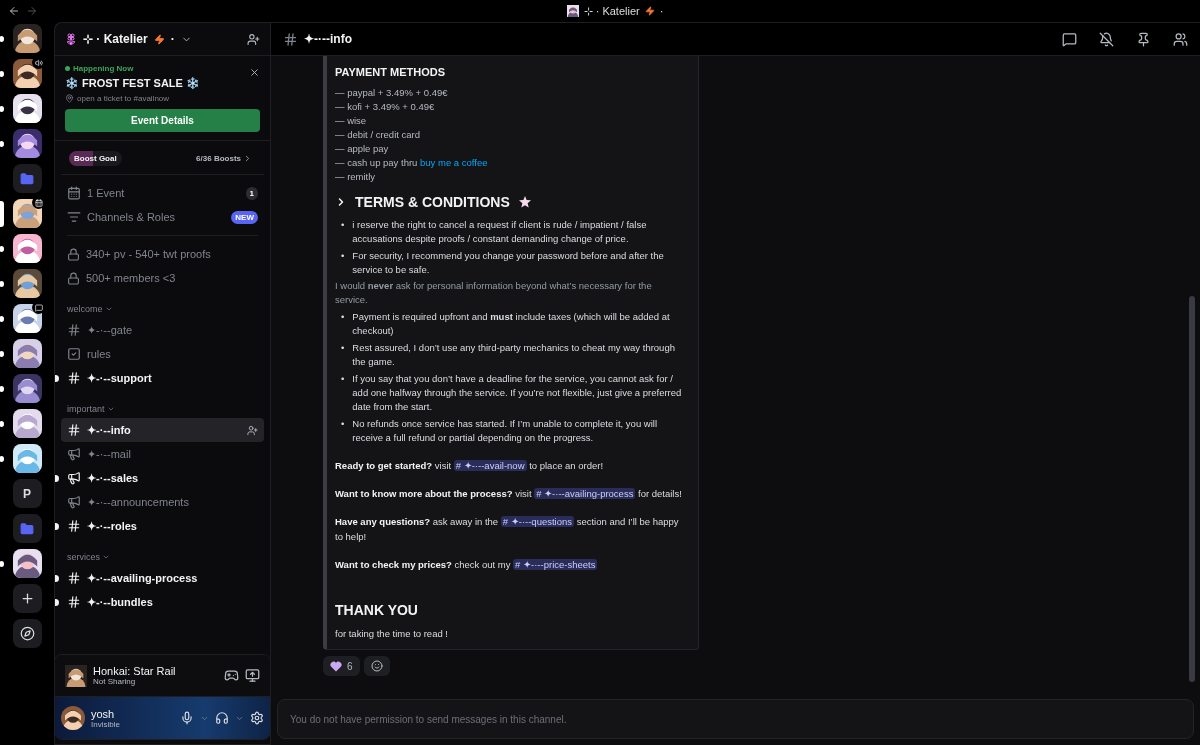 This screenshot has height=745, width=1200. Describe the element at coordinates (162, 502) in the screenshot. I see `channel-item: ✦-·--announcements` at that location.